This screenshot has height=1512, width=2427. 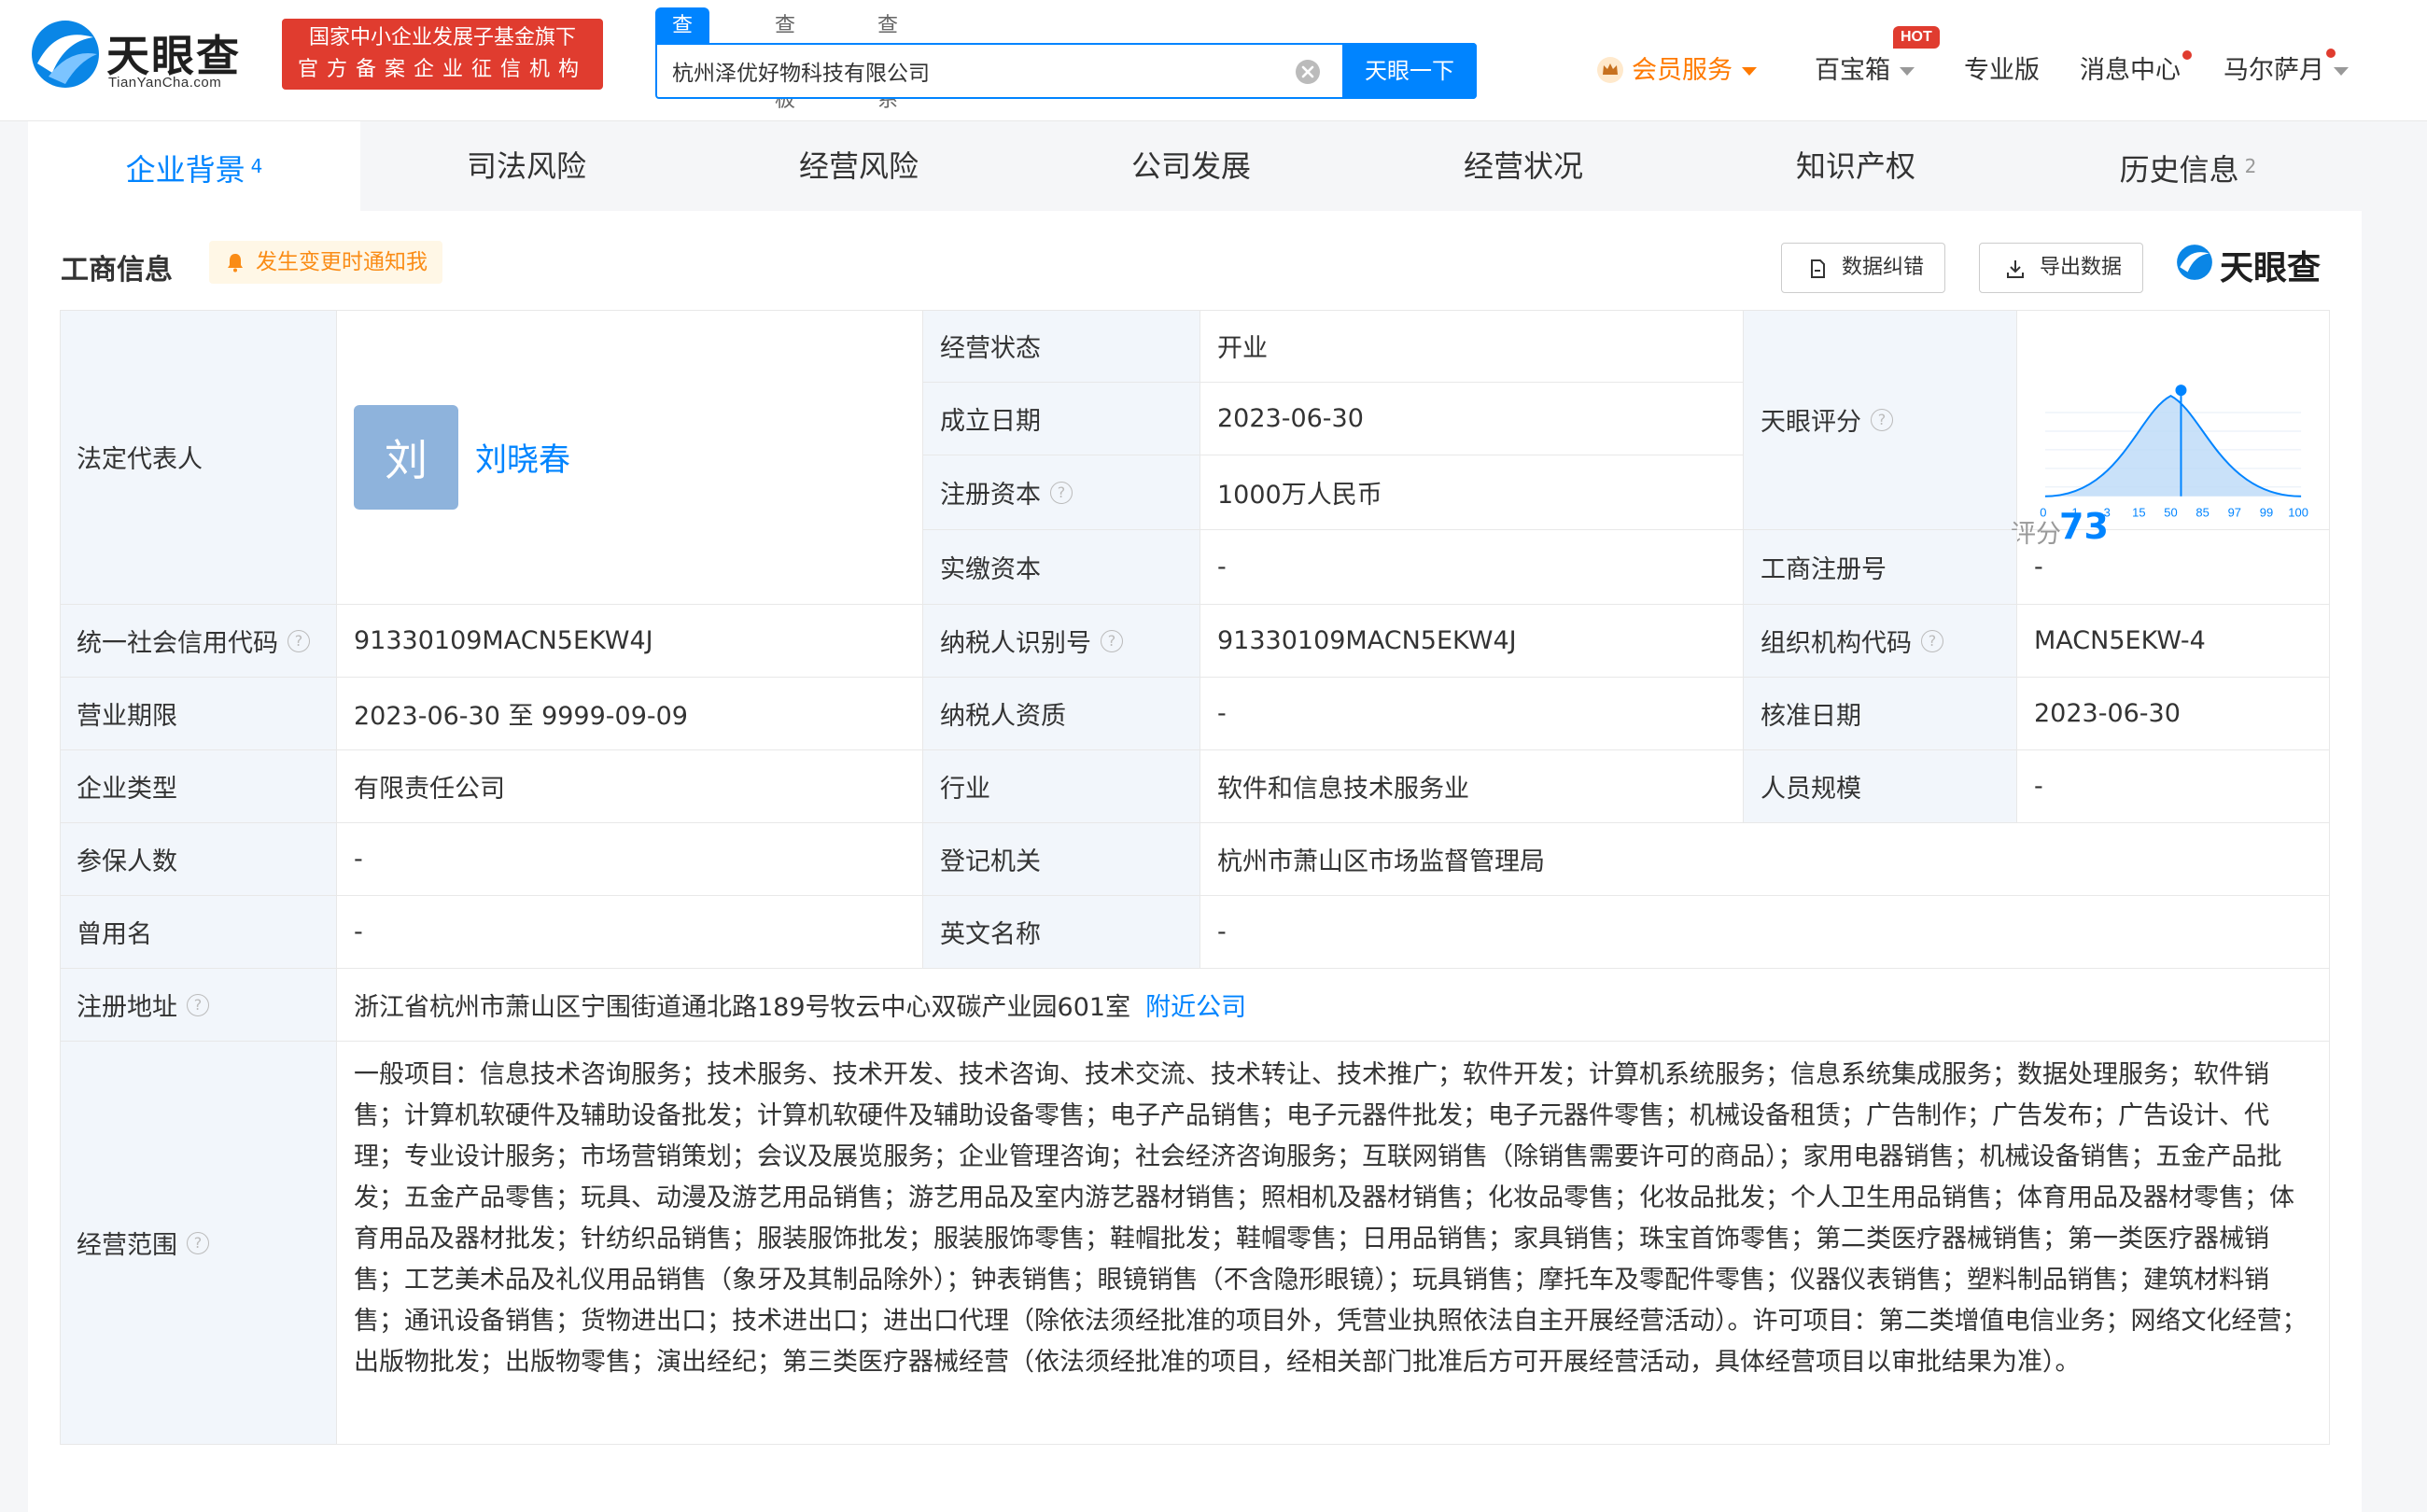 What do you see at coordinates (630, 859) in the screenshot?
I see `insured-value: -` at bounding box center [630, 859].